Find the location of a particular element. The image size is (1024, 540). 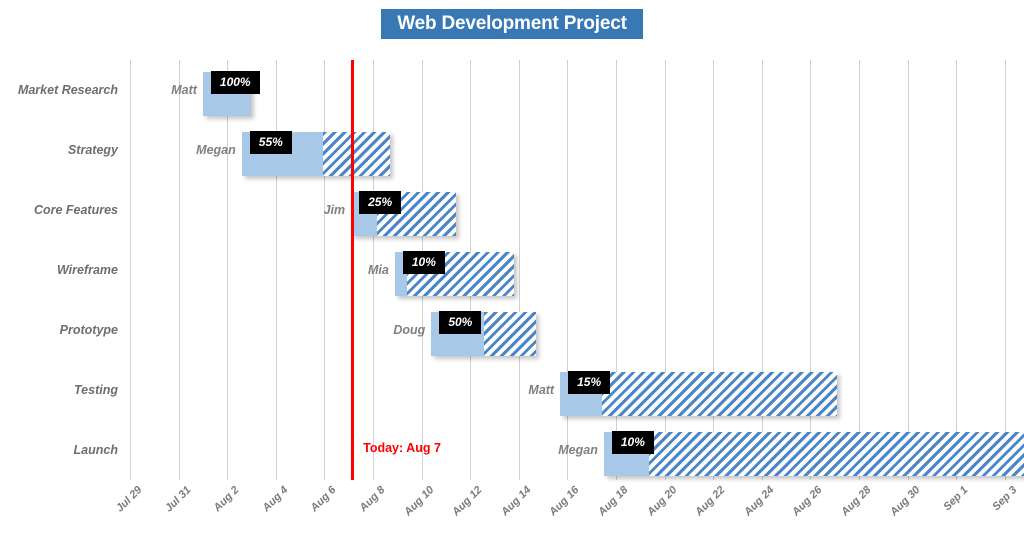

percent-complete-badge: 15% is located at coordinates (589, 382).